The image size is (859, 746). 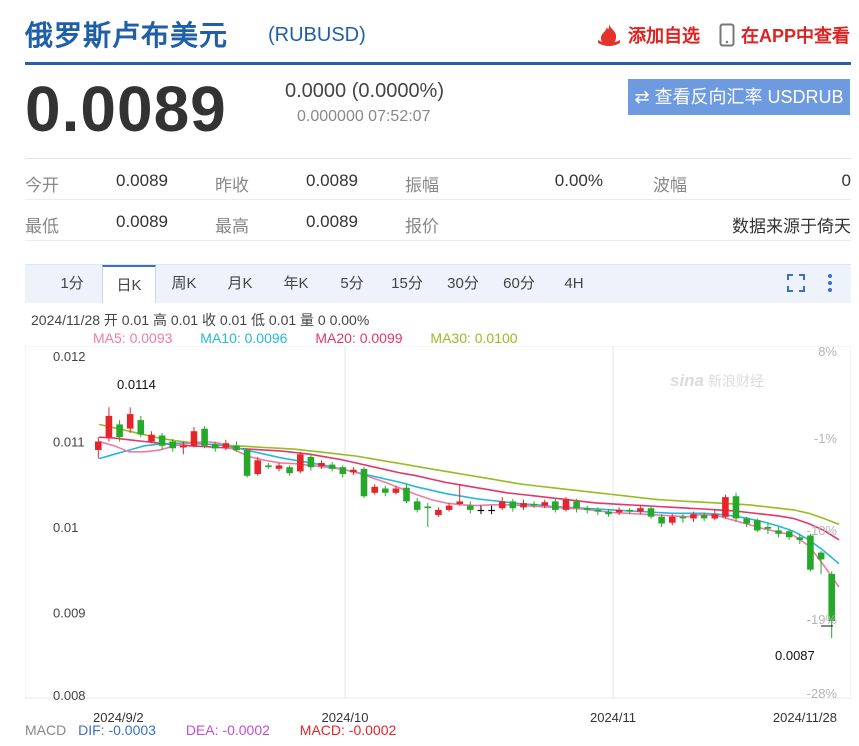 I want to click on tab-daily: 日K, so click(x=129, y=284).